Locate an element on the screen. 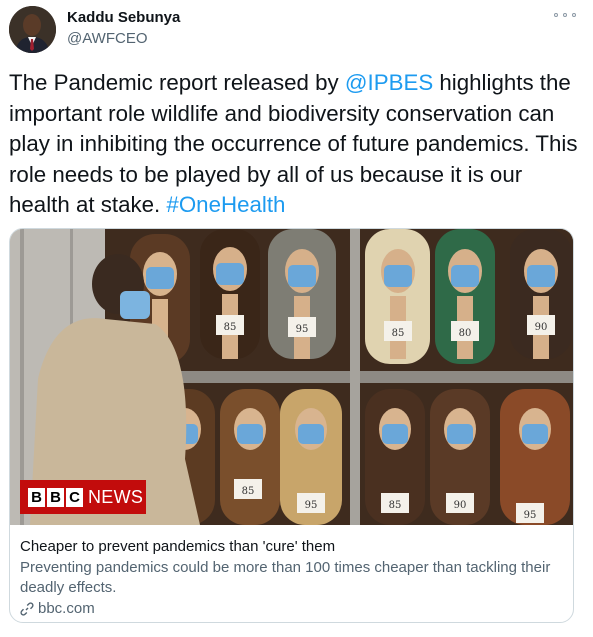 The image size is (593, 637). author-handle: @AWFCEO is located at coordinates (107, 38).